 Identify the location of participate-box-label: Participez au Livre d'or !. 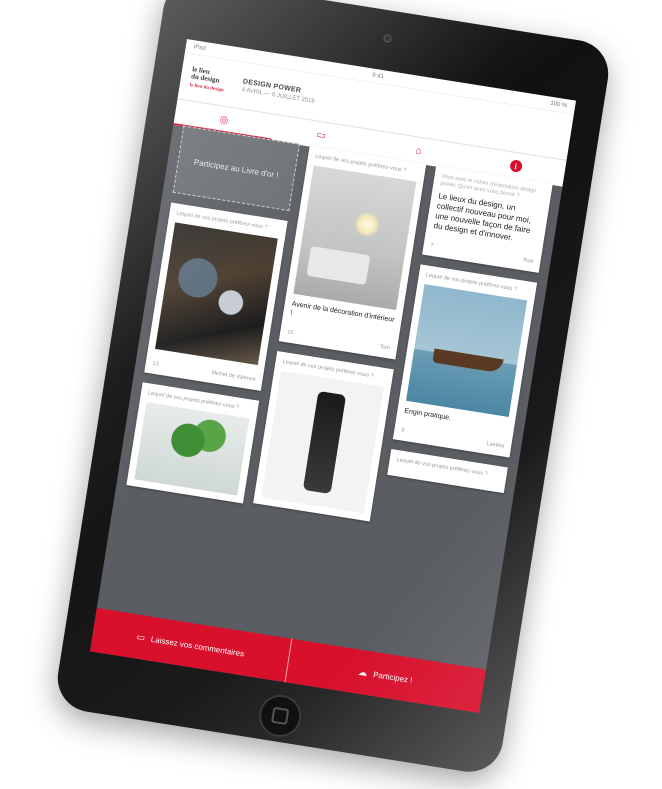
(236, 168).